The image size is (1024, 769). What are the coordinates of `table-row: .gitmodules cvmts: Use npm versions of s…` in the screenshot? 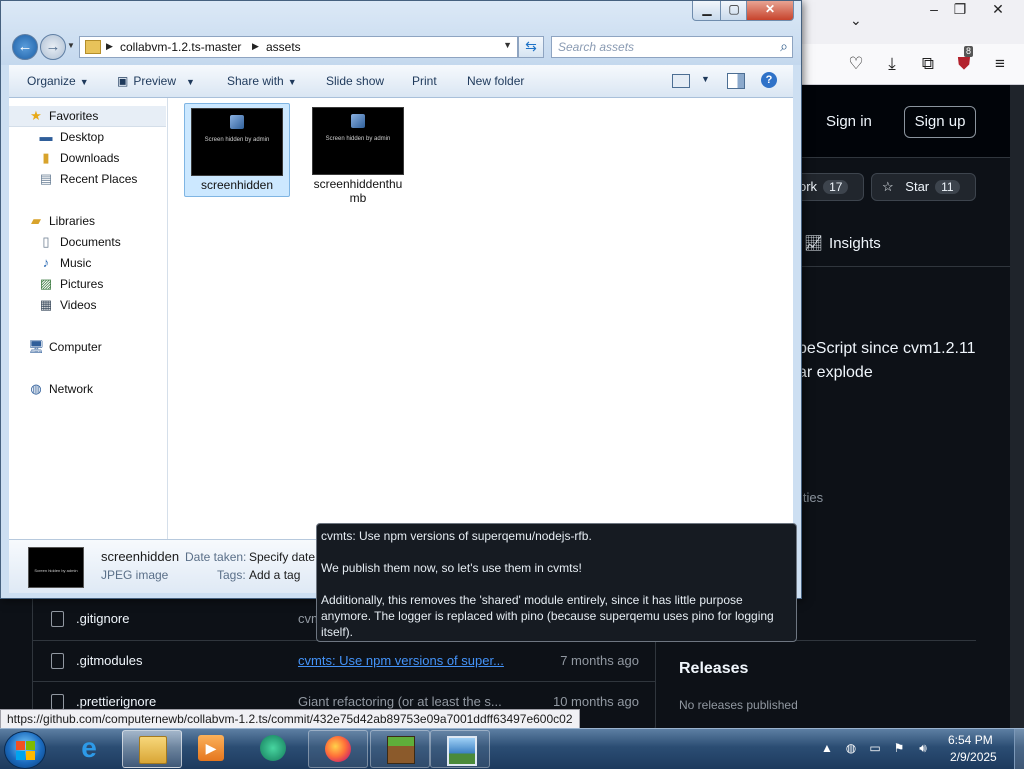 It's located at (344, 660).